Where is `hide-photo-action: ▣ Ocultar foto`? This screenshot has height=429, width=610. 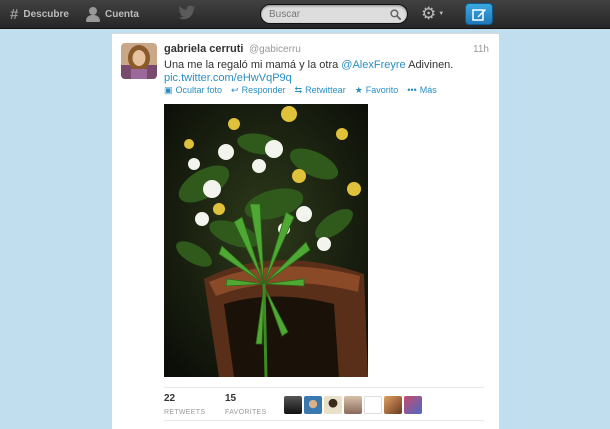
hide-photo-action: ▣ Ocultar foto is located at coordinates (193, 90).